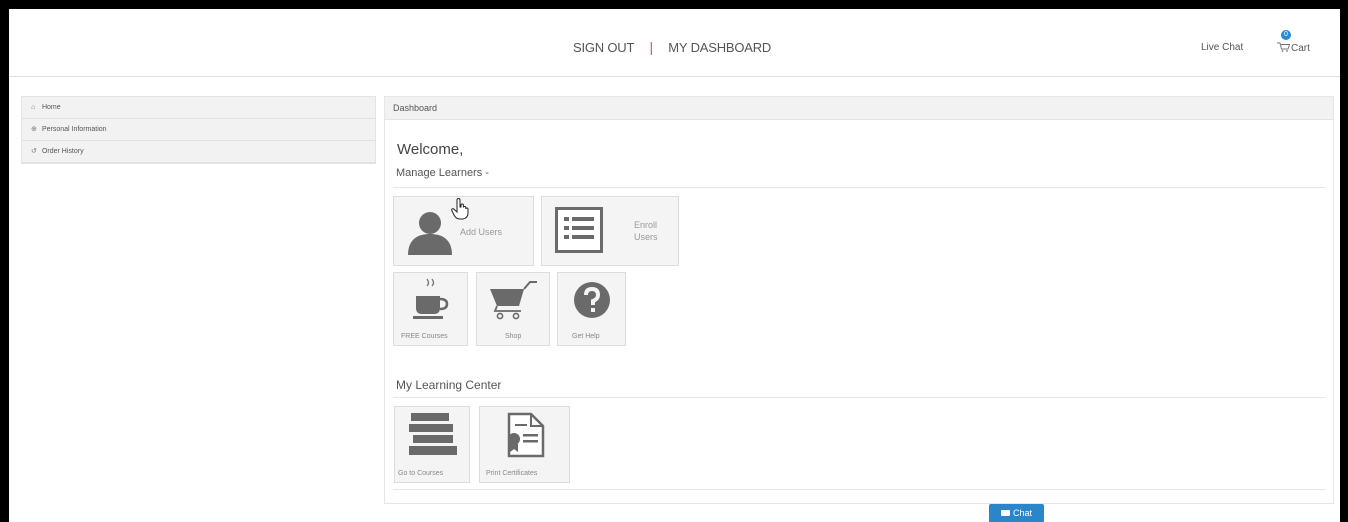  I want to click on list-icon, so click(579, 230).